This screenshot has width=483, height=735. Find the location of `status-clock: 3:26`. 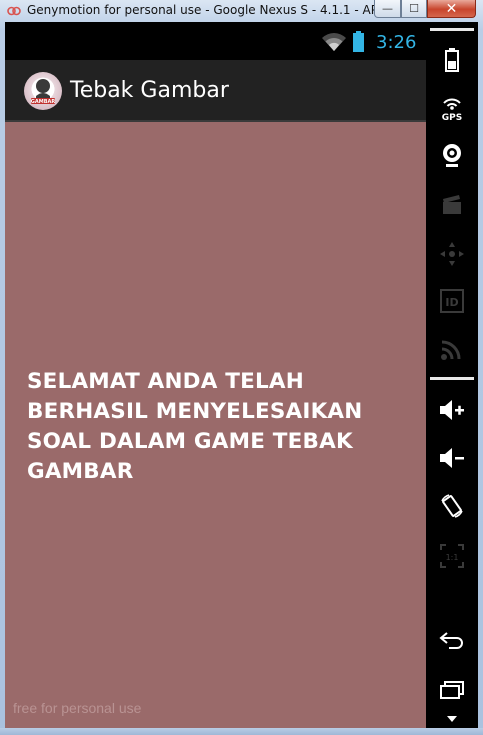

status-clock: 3:26 is located at coordinates (396, 42).